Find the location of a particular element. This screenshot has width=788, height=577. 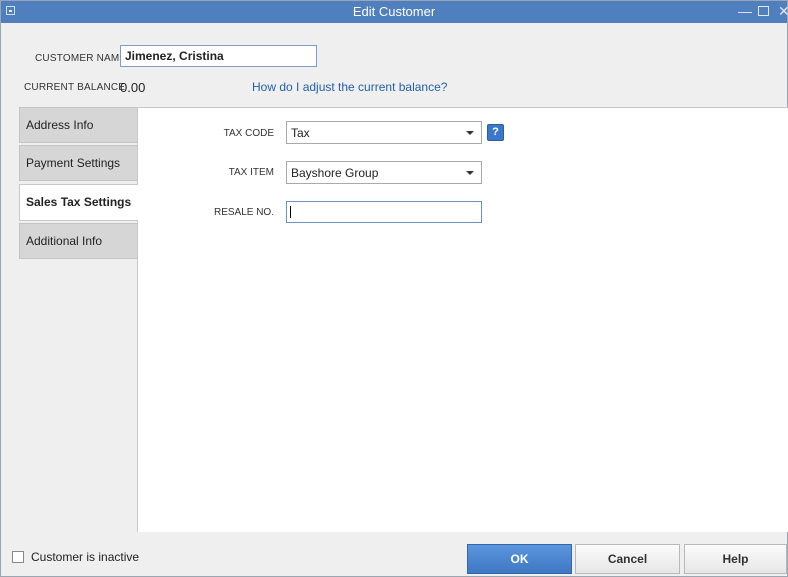

resale-number-input is located at coordinates (384, 212).